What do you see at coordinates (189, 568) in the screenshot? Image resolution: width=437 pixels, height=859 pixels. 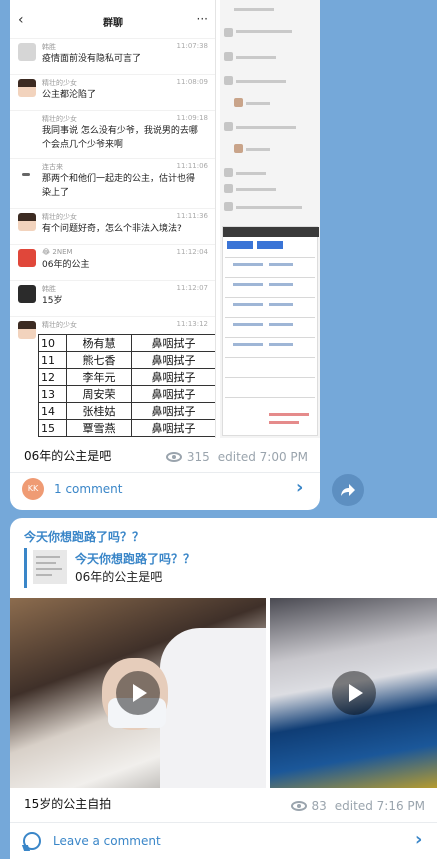 I see `reply-quote: 今天你想跑路了吗？？ 06年的公主是吧` at bounding box center [189, 568].